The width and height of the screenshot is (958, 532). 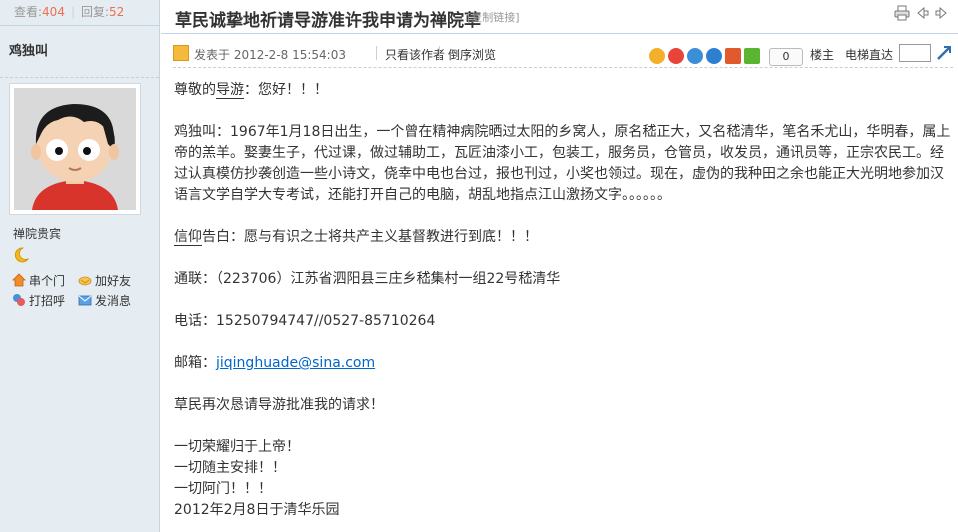 I want to click on home-icon, so click(x=19, y=280).